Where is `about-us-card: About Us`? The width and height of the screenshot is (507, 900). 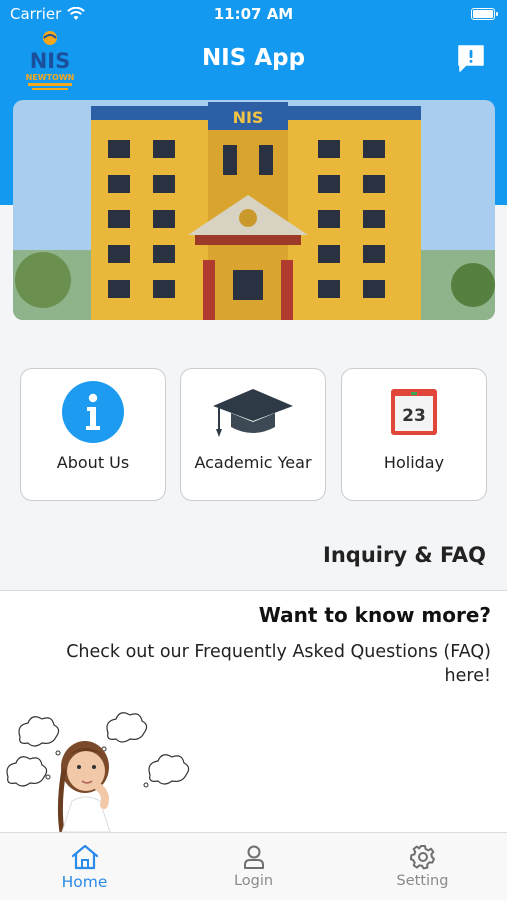 about-us-card: About Us is located at coordinates (93, 434).